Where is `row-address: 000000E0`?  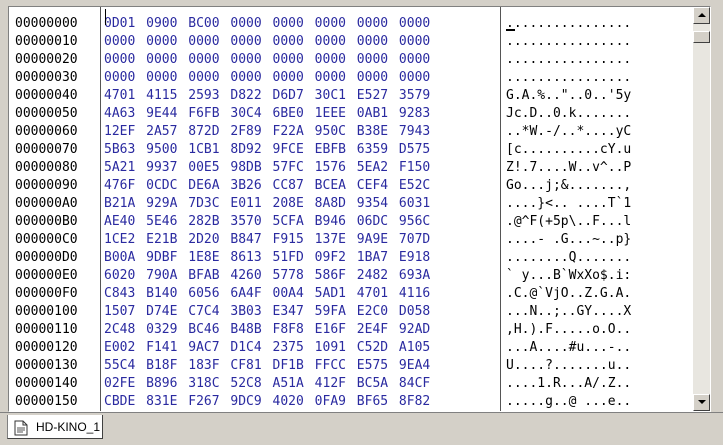
row-address: 000000E0 is located at coordinates (46, 275).